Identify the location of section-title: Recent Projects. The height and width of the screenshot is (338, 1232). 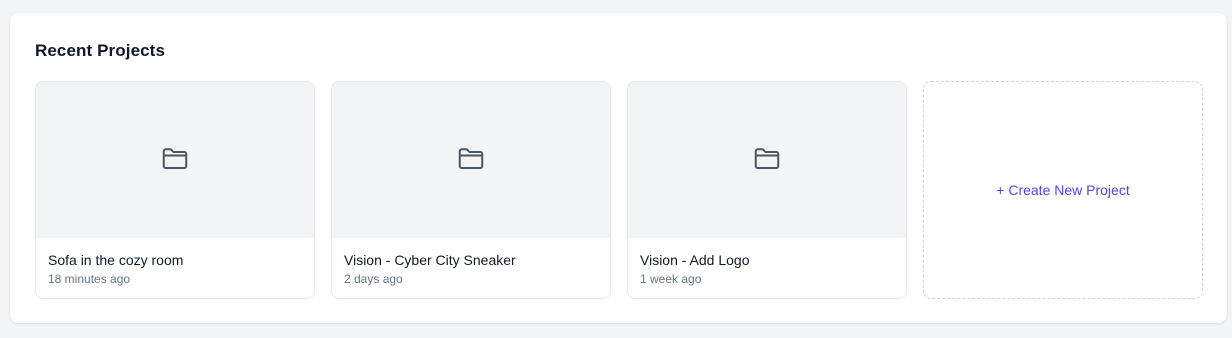
(100, 50).